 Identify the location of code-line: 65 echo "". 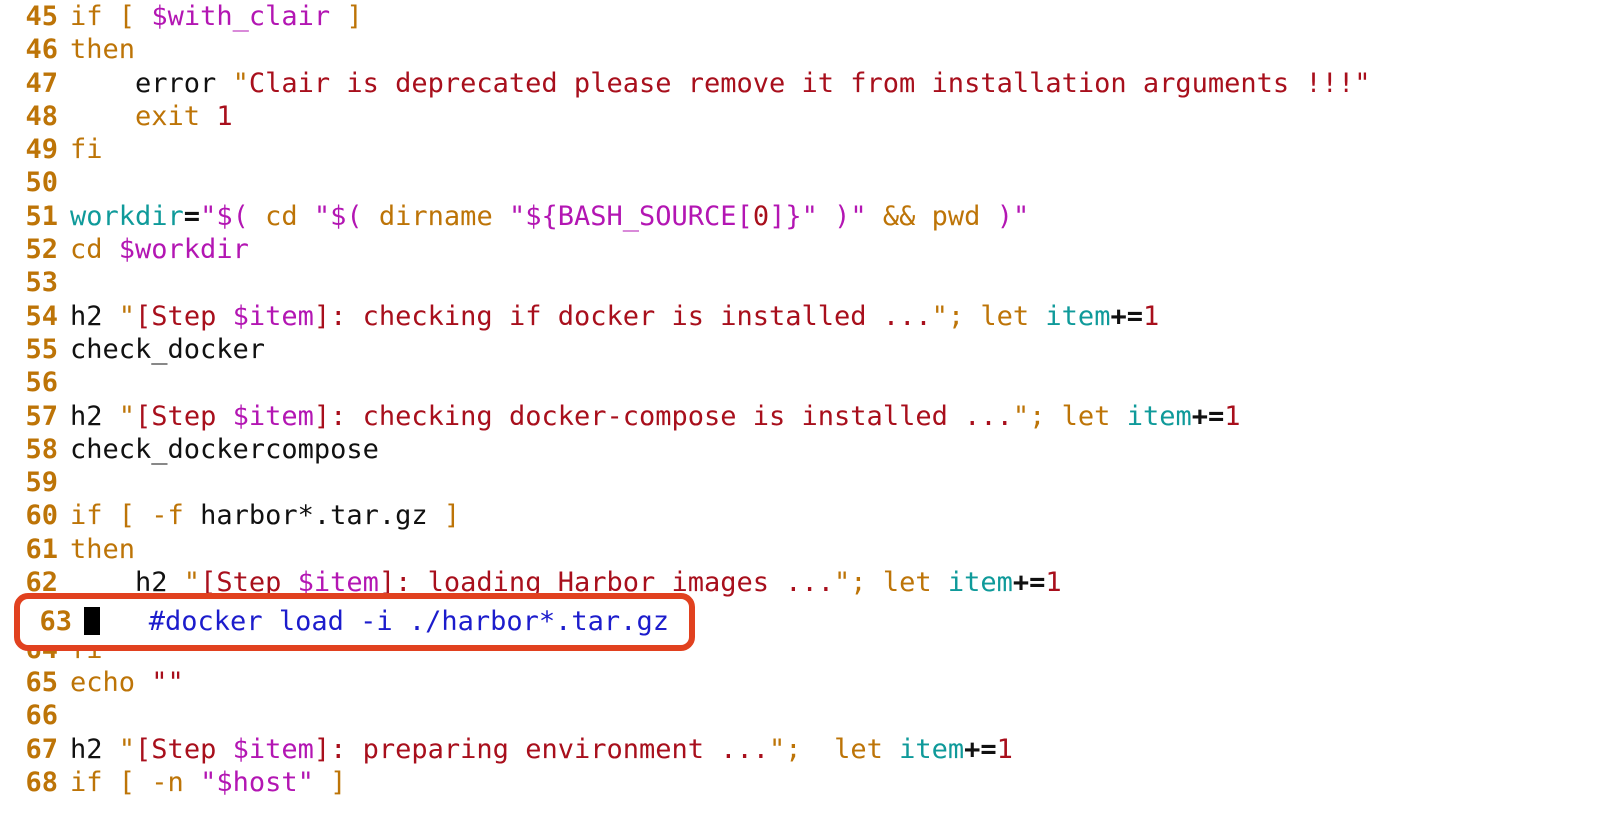
(806, 682).